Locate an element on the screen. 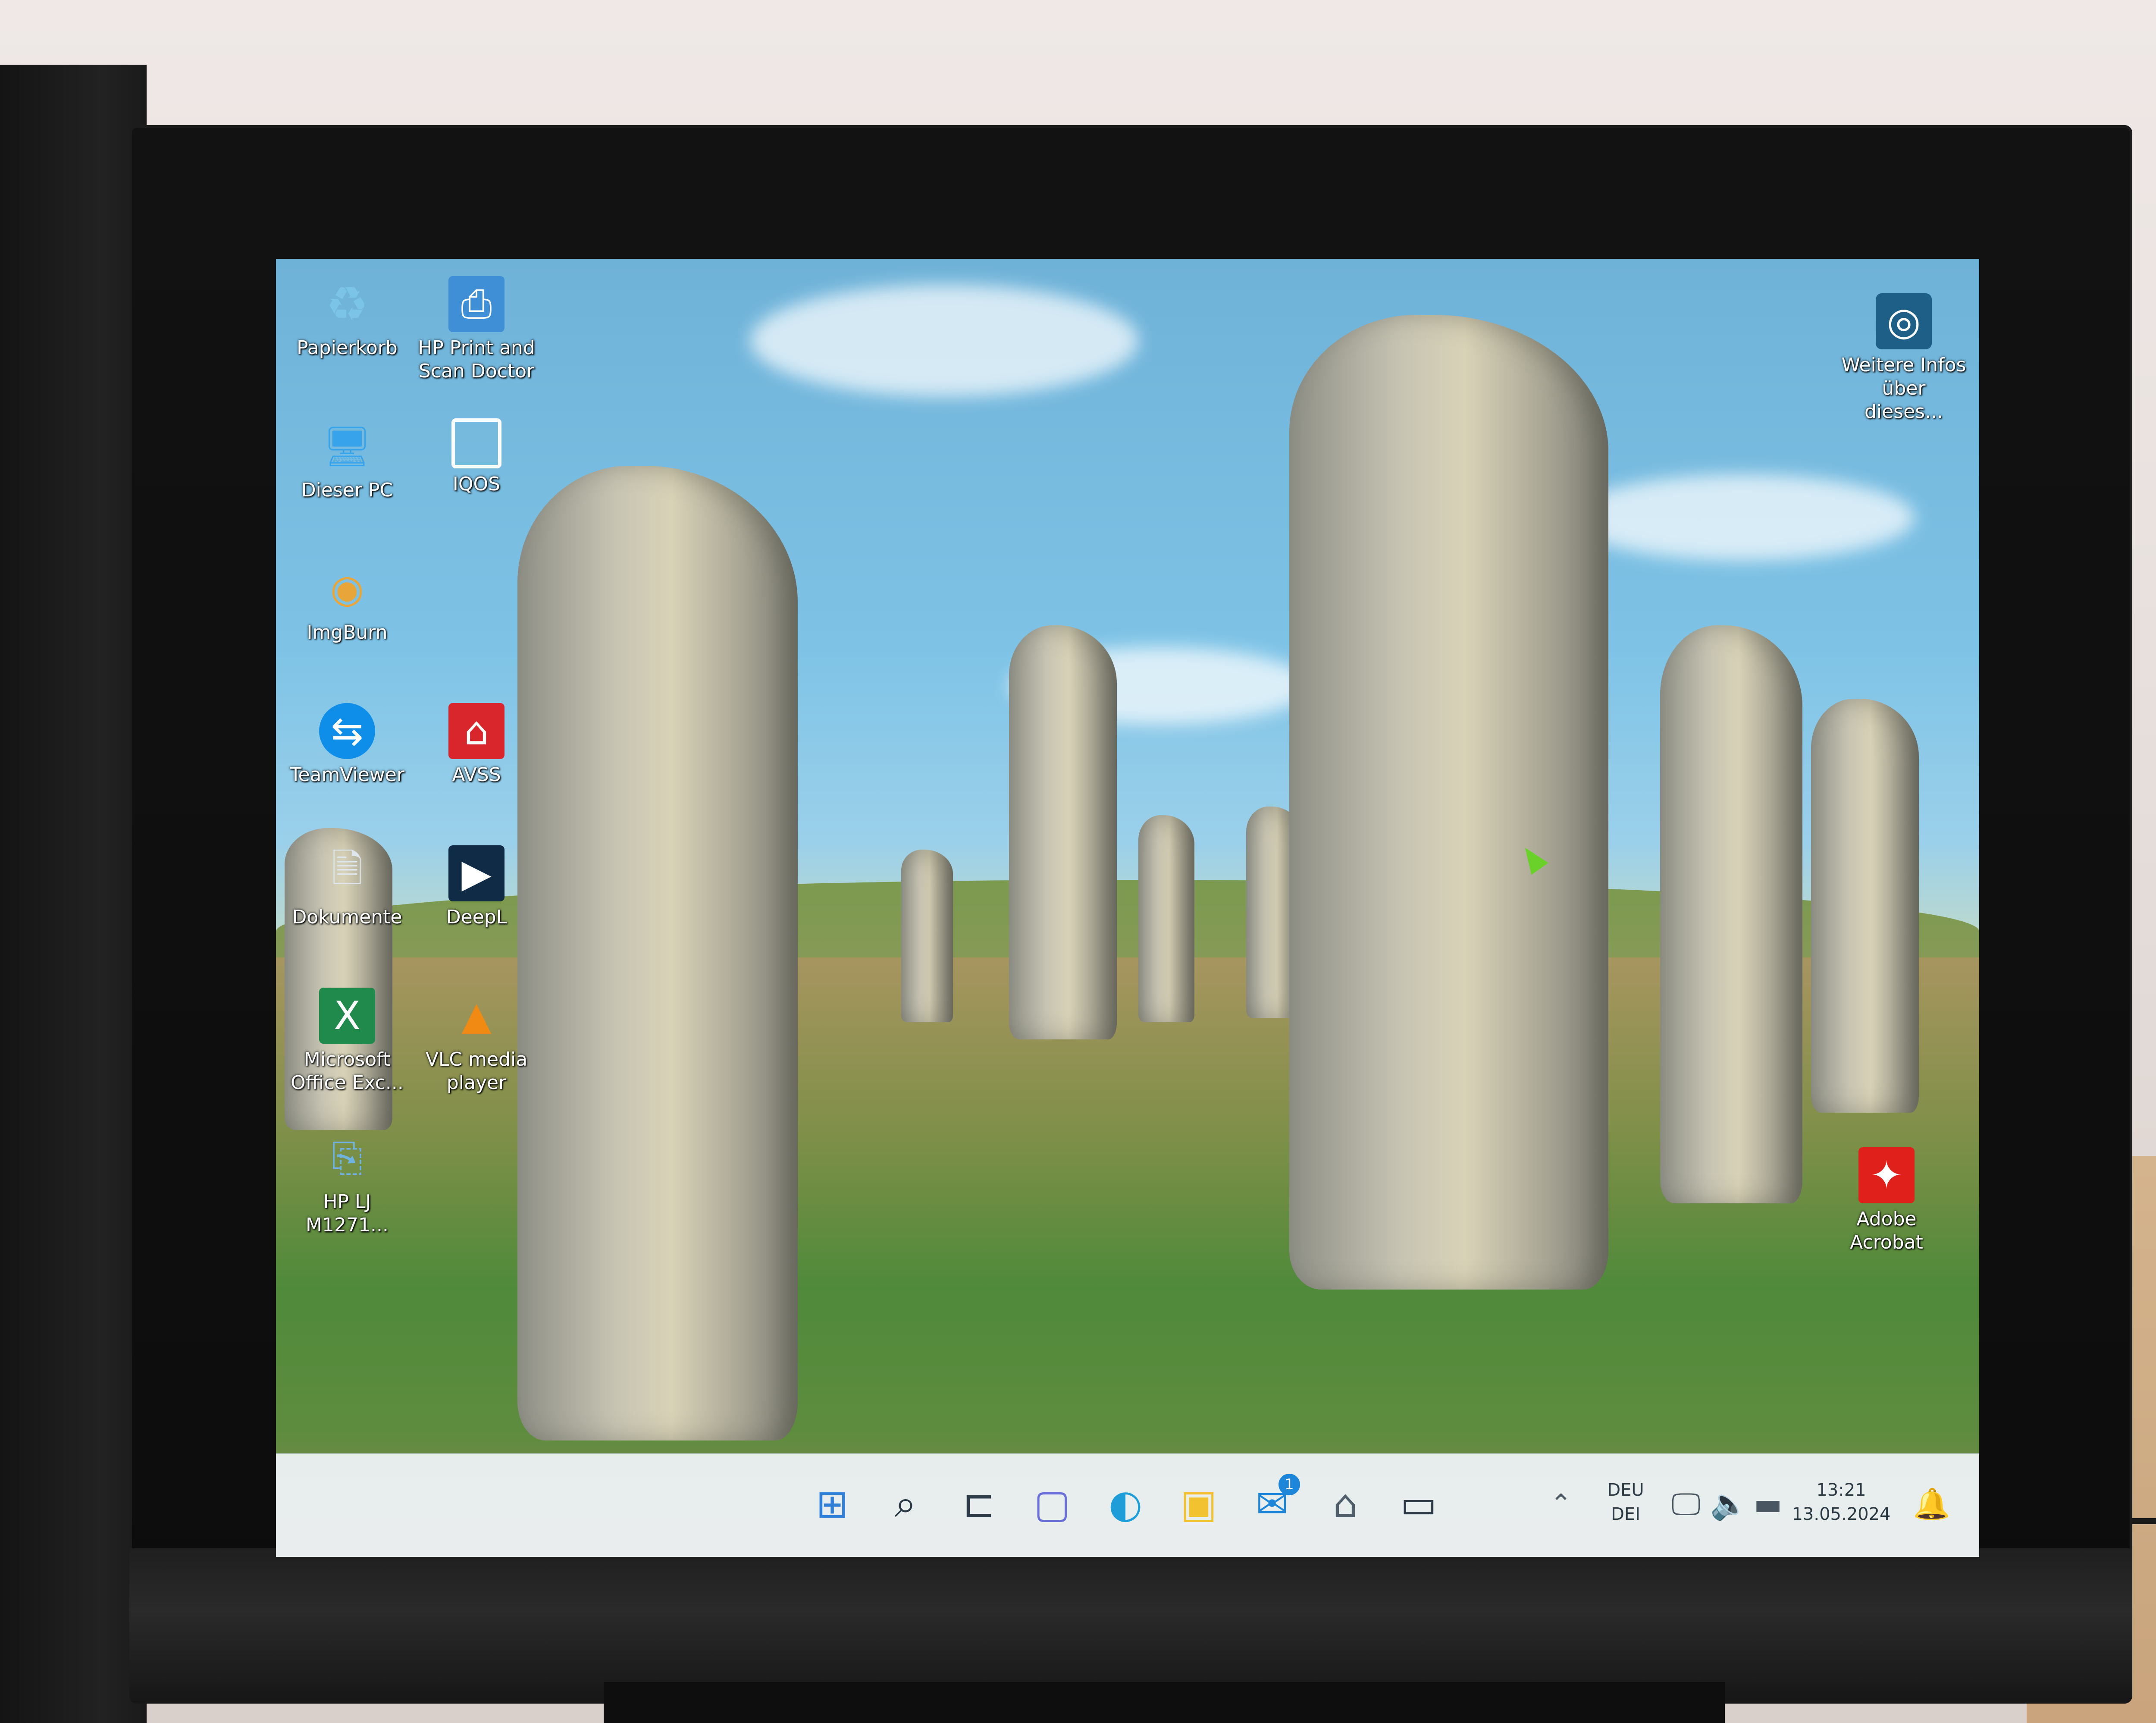  desktop-icon-label: Dokumente is located at coordinates (347, 917).